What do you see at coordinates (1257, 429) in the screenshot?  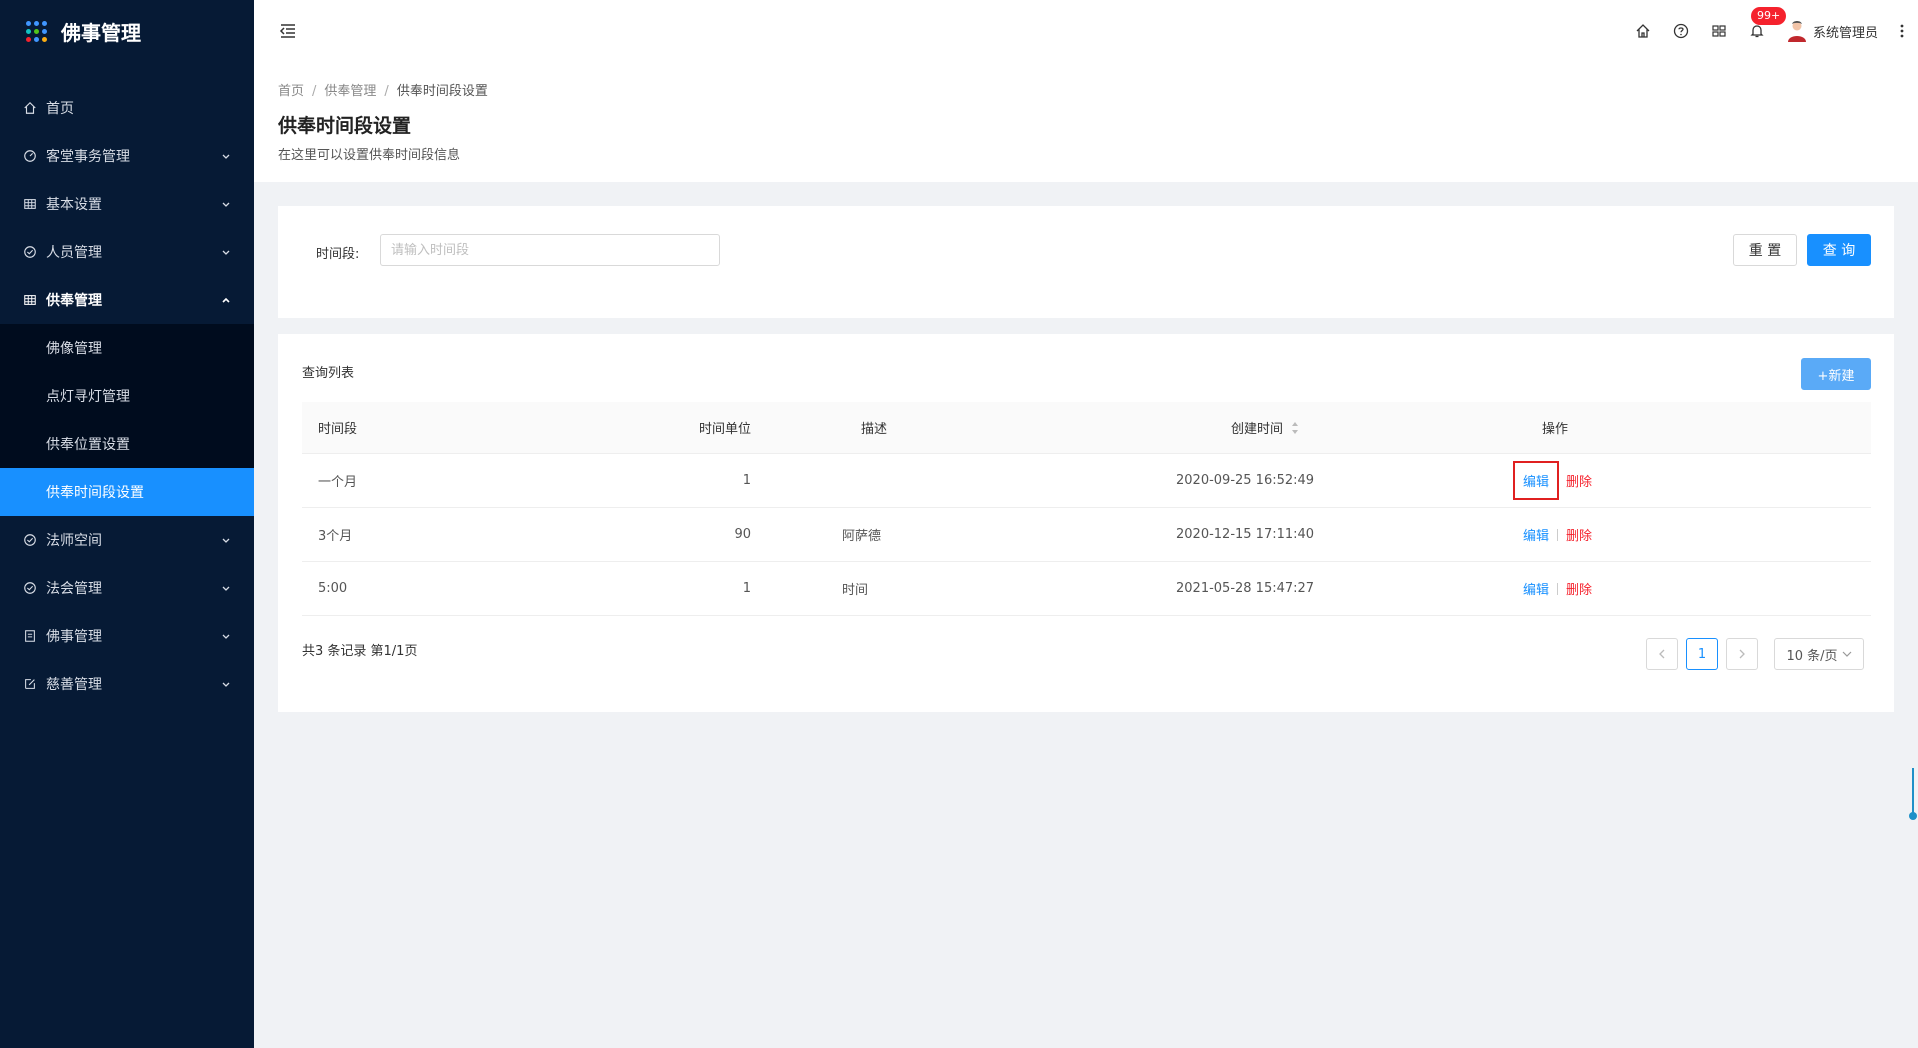 I see `column-header-label: 创建时间` at bounding box center [1257, 429].